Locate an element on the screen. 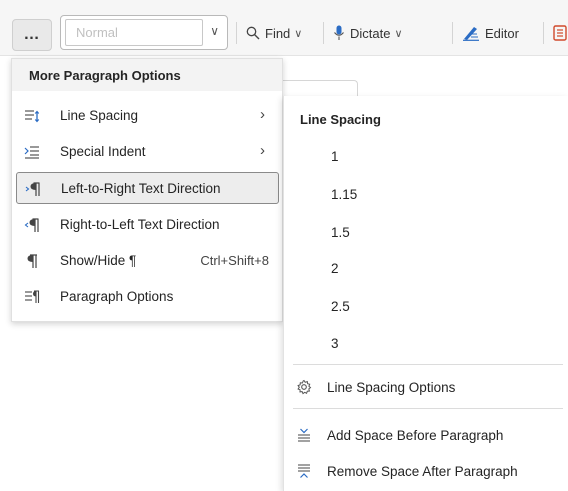 This screenshot has width=568, height=491. add-in-button is located at coordinates (560, 33).